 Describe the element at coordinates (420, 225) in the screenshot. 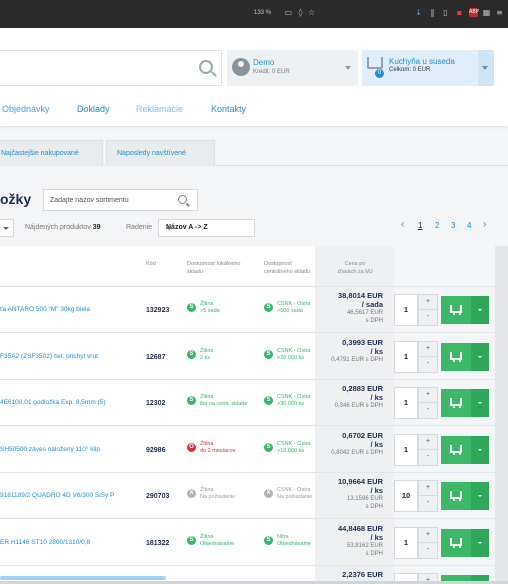

I see `page-1: 1` at that location.